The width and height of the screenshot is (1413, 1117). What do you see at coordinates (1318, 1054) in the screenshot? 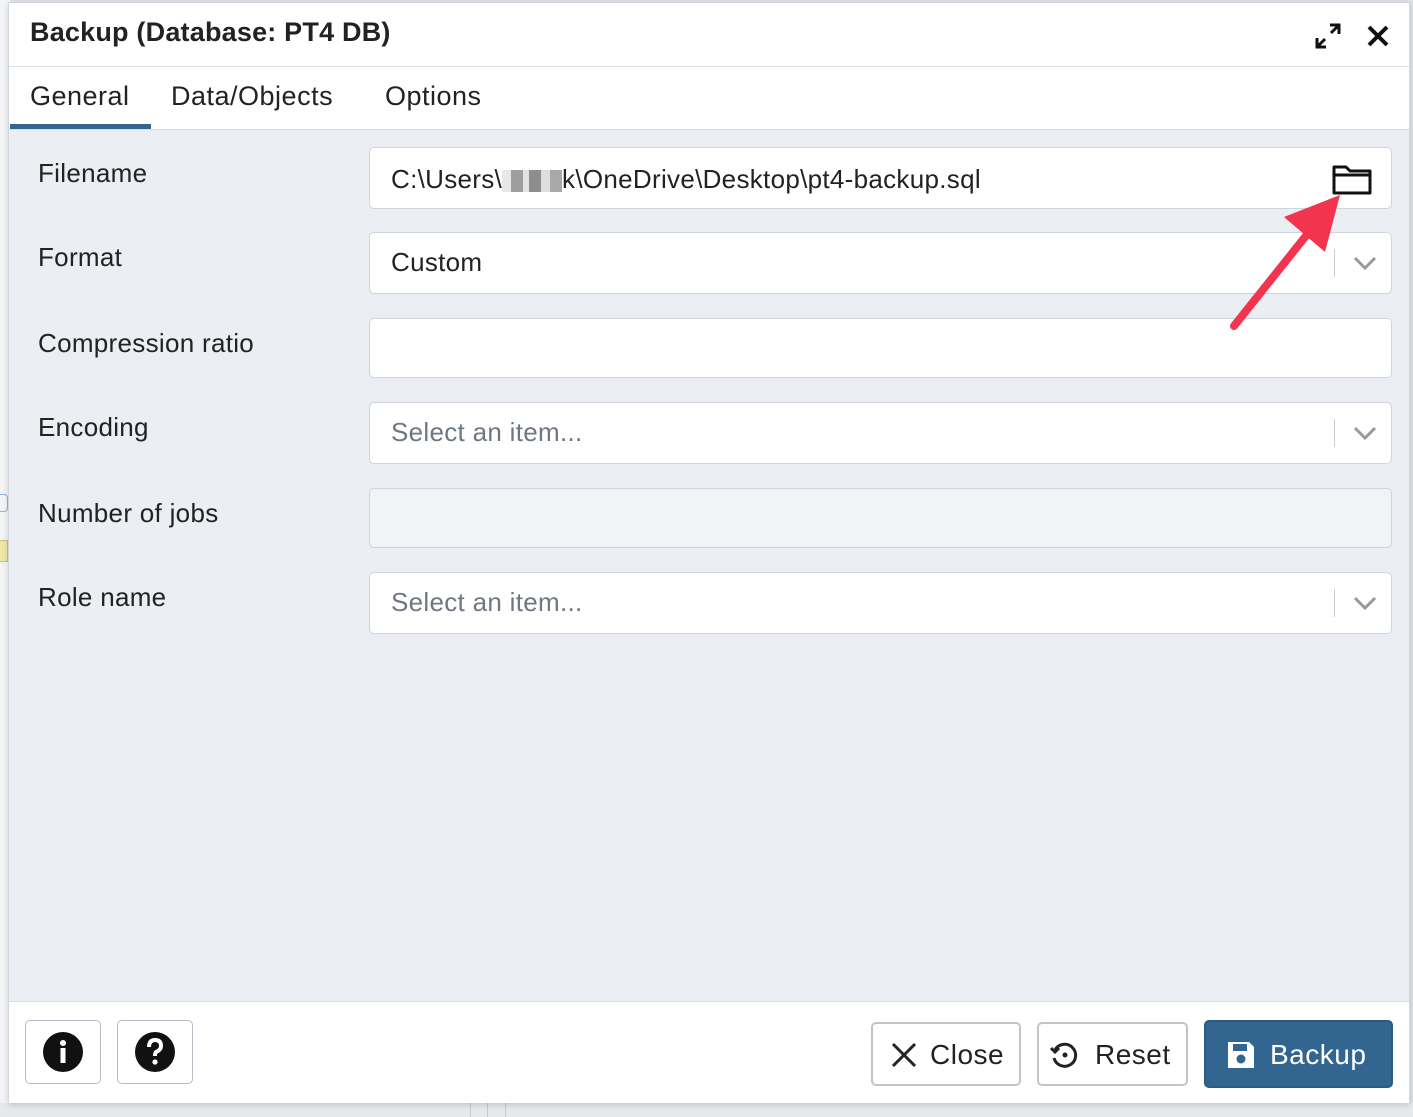
I see `backup-button-label: Backup` at bounding box center [1318, 1054].